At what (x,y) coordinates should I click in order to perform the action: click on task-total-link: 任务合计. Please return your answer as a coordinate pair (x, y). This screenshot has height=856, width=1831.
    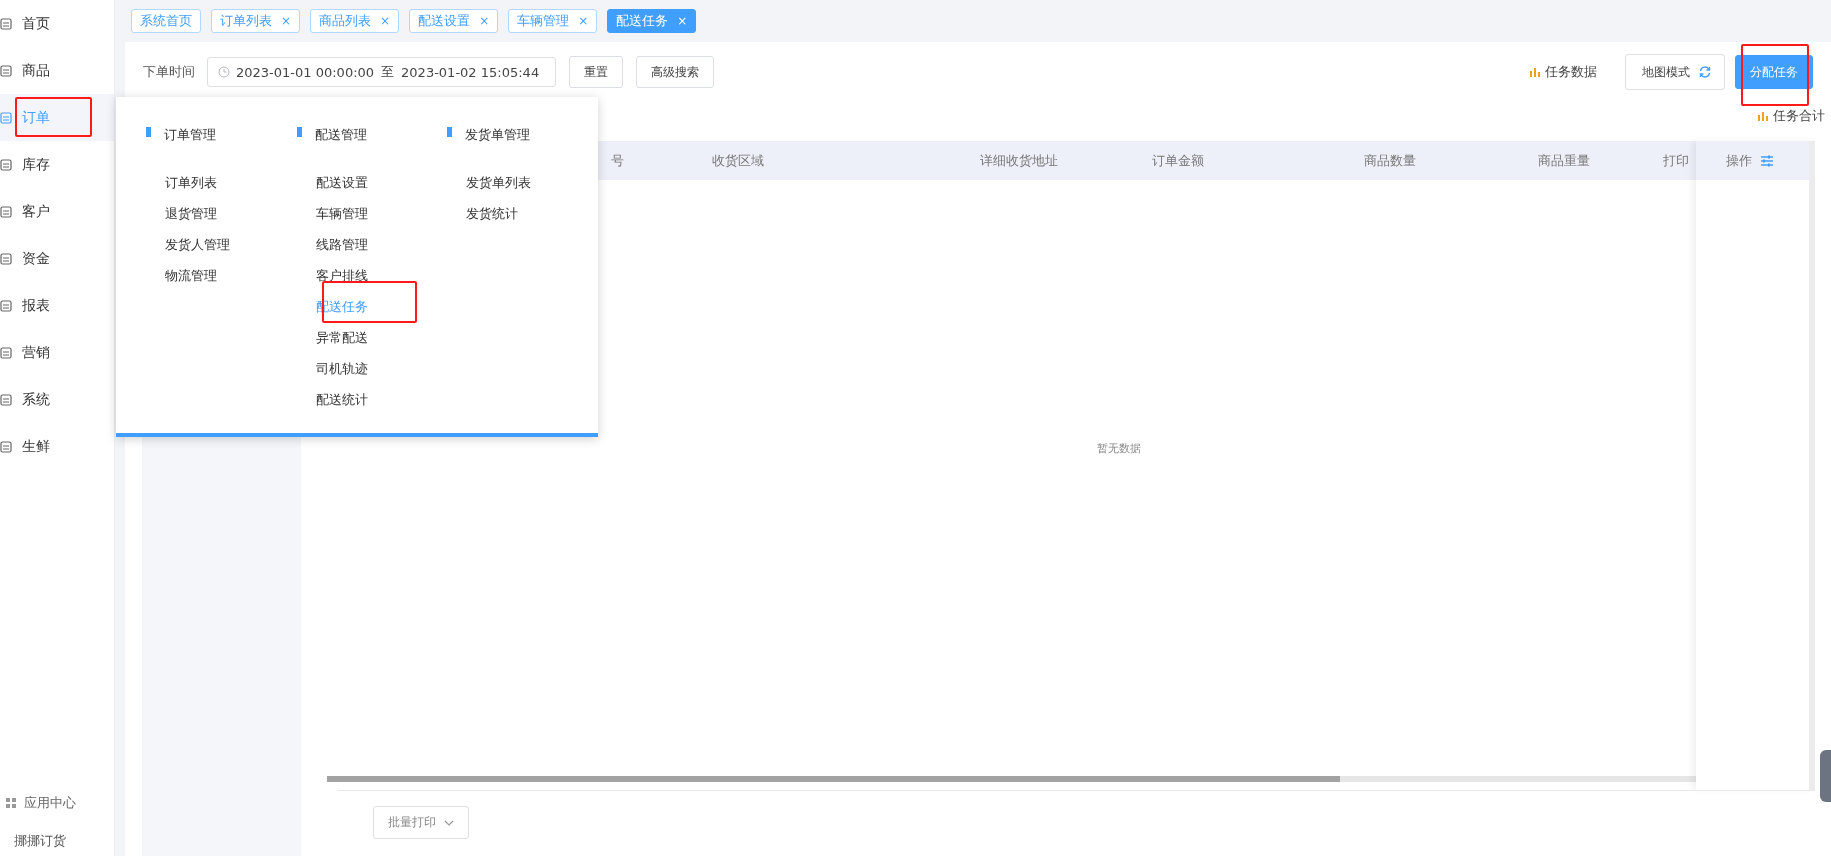
    Looking at the image, I should click on (1791, 116).